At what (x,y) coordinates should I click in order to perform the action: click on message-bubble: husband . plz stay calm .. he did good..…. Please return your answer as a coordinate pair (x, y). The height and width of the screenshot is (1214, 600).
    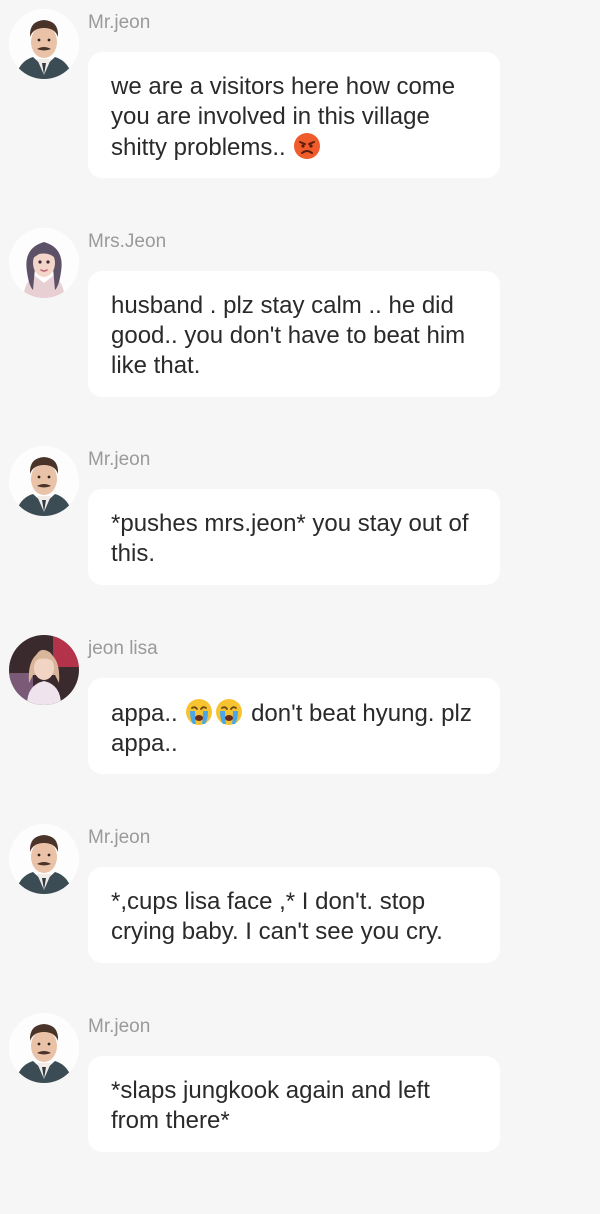
    Looking at the image, I should click on (294, 334).